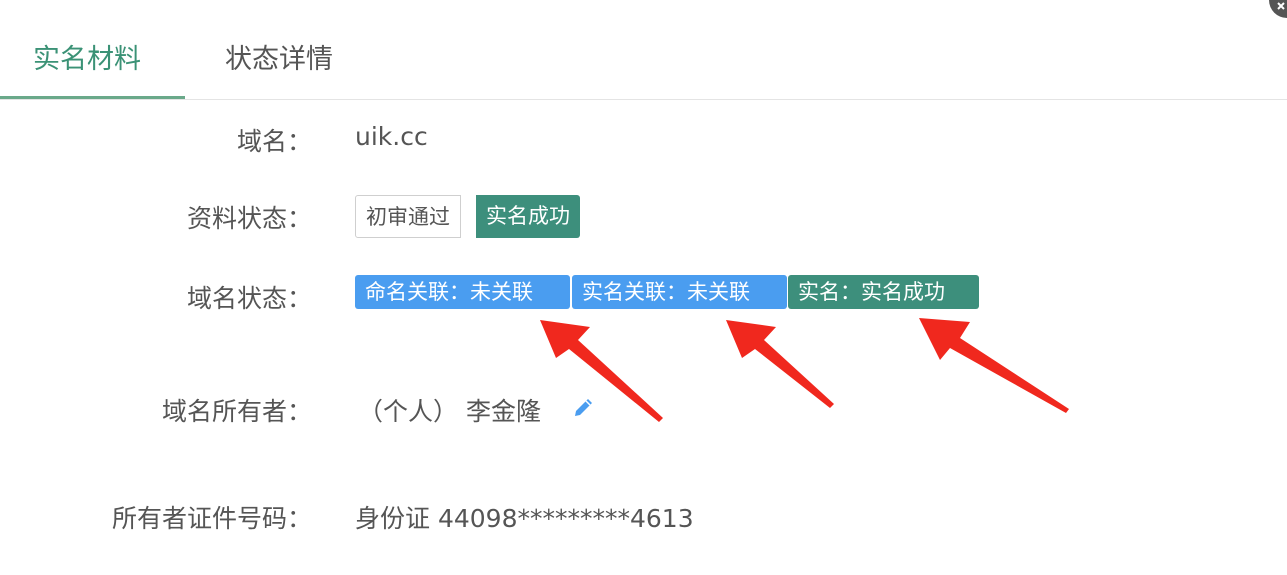 The height and width of the screenshot is (575, 1287). What do you see at coordinates (391, 136) in the screenshot?
I see `domain-value: uik.cc` at bounding box center [391, 136].